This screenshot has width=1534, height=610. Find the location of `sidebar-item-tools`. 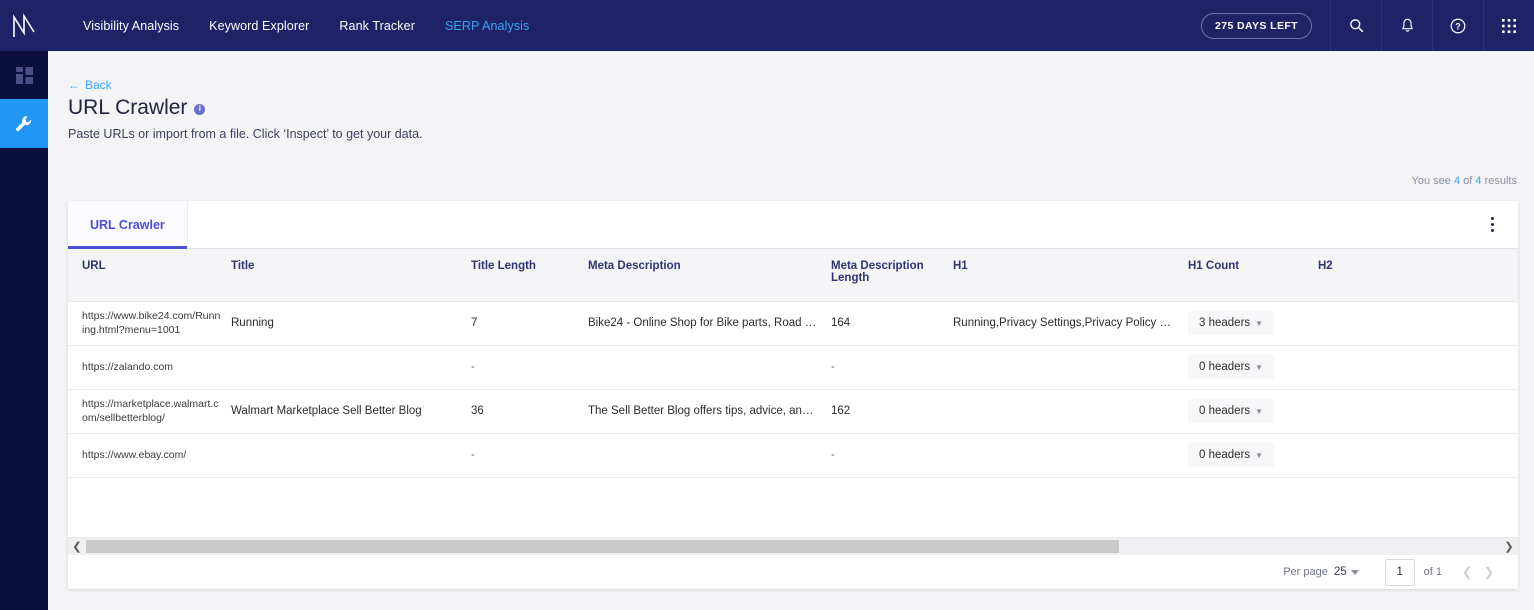

sidebar-item-tools is located at coordinates (24, 123).